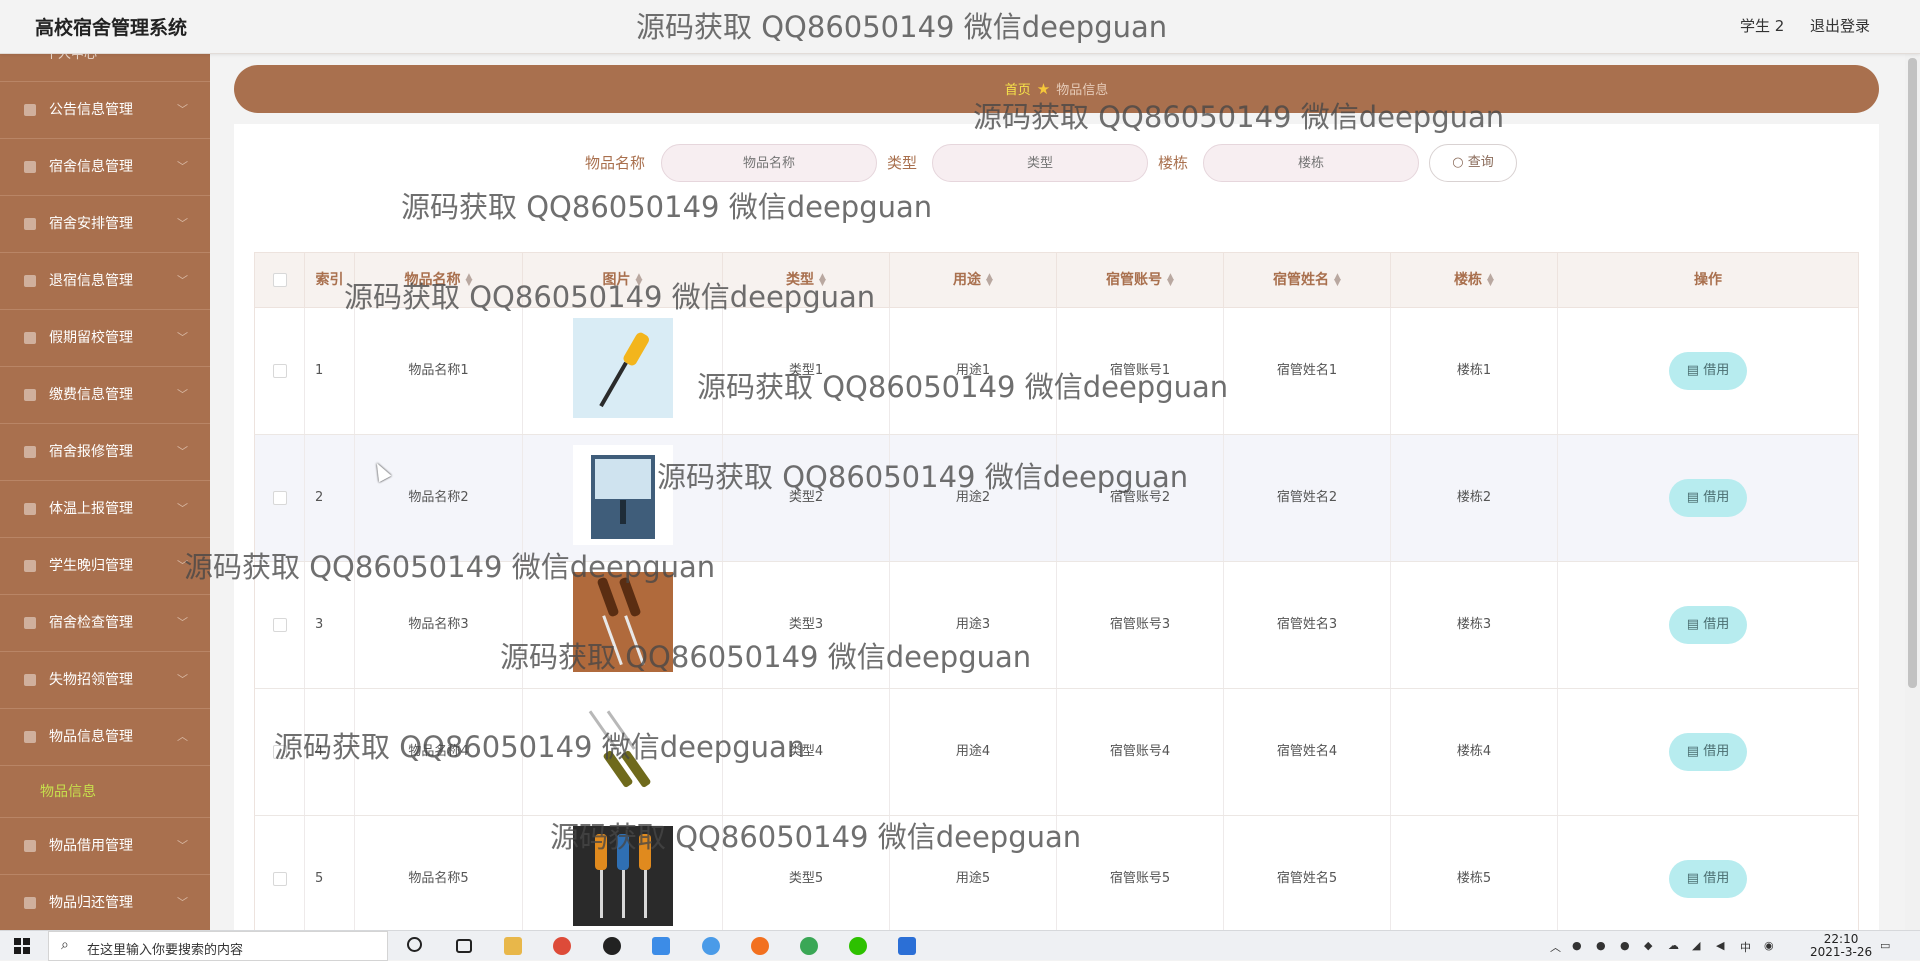  I want to click on header-account: 宿管账号 ▲ ▼, so click(1140, 280).